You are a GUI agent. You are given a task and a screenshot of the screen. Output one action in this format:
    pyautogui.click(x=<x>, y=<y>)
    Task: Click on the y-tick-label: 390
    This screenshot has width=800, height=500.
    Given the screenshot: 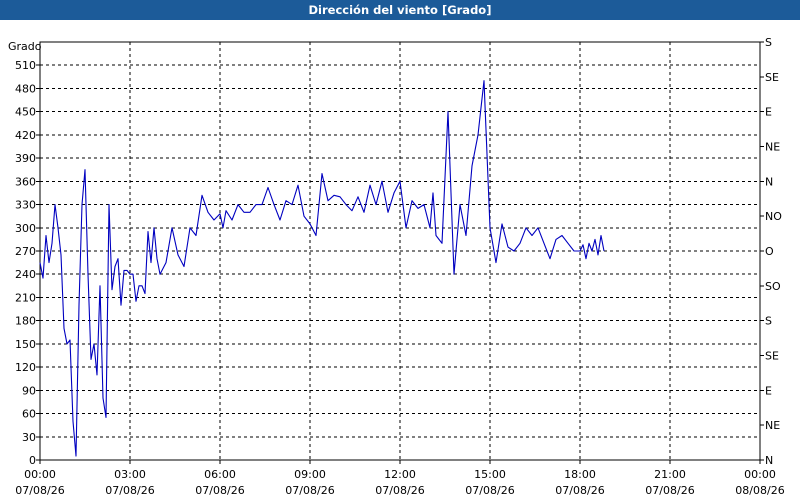 What is the action you would take?
    pyautogui.click(x=25, y=158)
    